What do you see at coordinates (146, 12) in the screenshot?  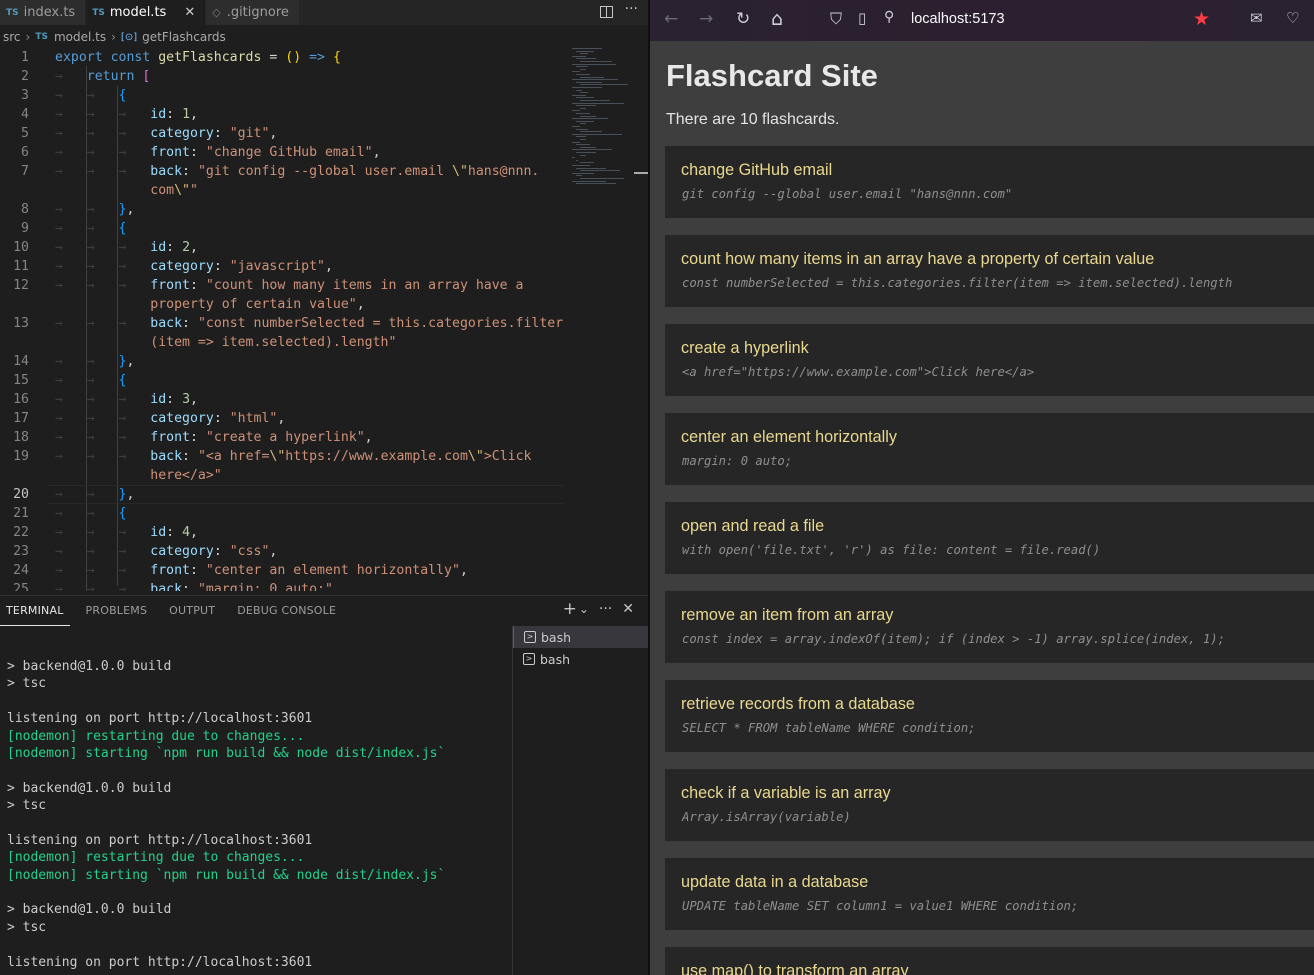 I see `tab-model-ts: TS model.ts ✕` at bounding box center [146, 12].